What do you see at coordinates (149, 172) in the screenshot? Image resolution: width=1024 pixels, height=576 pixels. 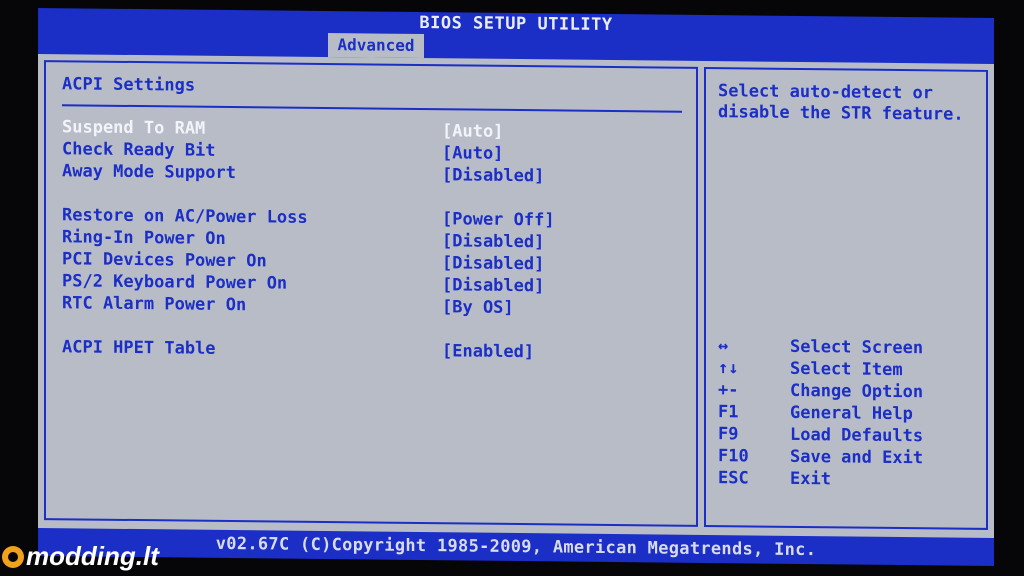 I see `setting-label: Away Mode Support` at bounding box center [149, 172].